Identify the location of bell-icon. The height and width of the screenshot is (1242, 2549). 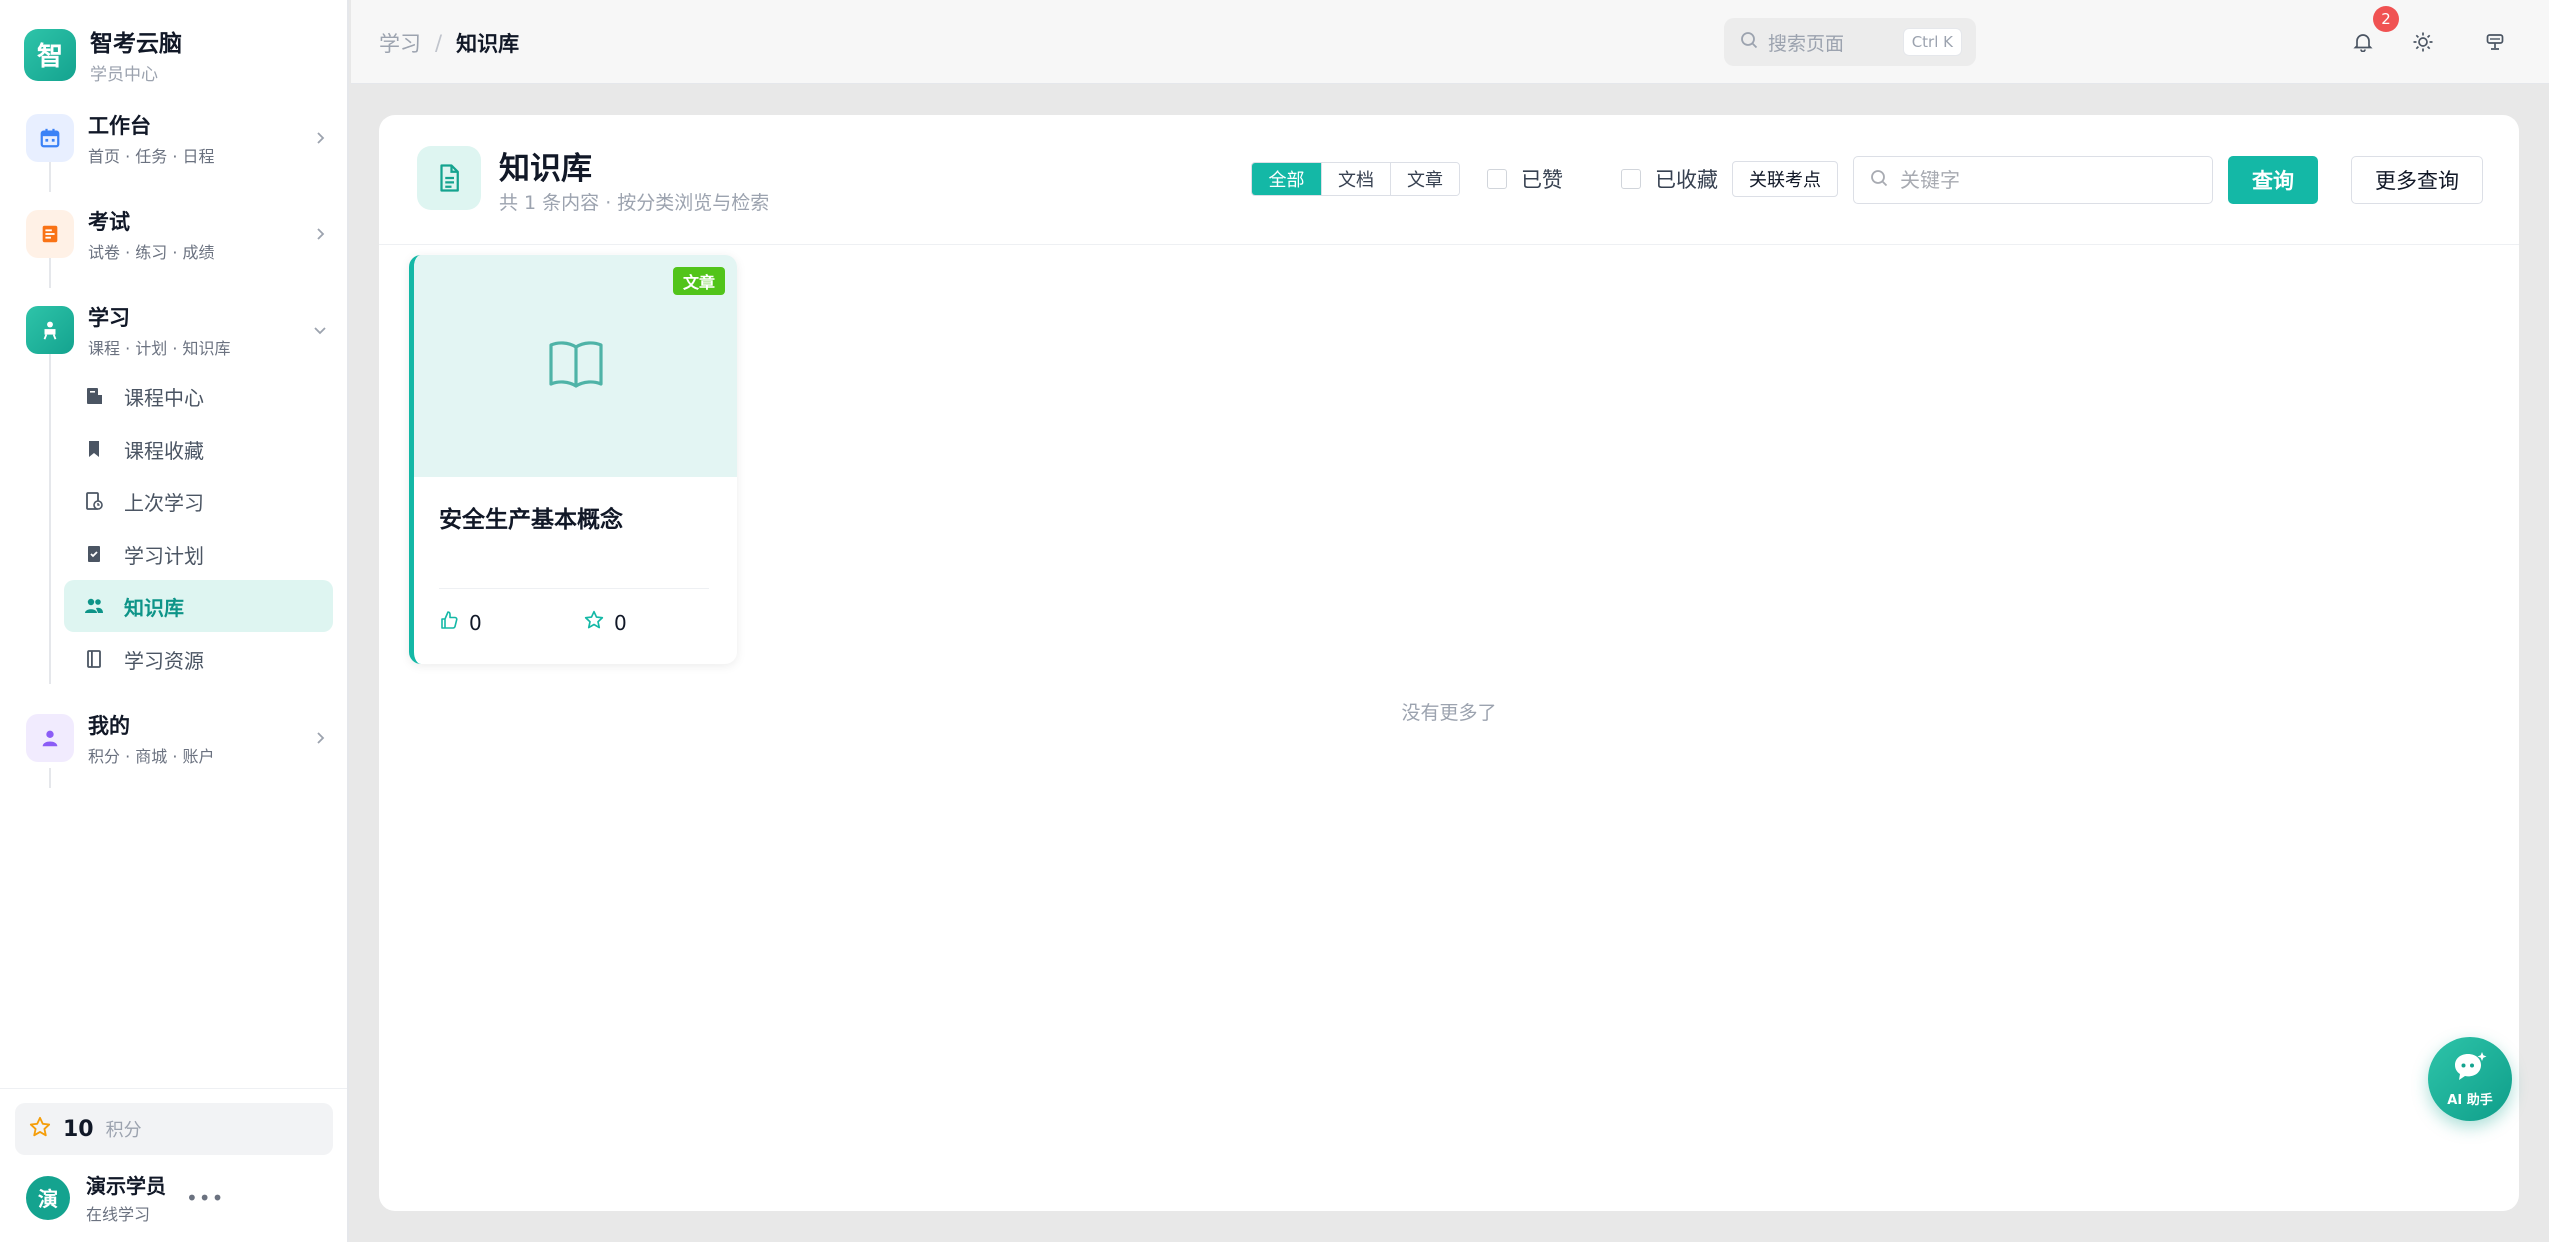
(2363, 42).